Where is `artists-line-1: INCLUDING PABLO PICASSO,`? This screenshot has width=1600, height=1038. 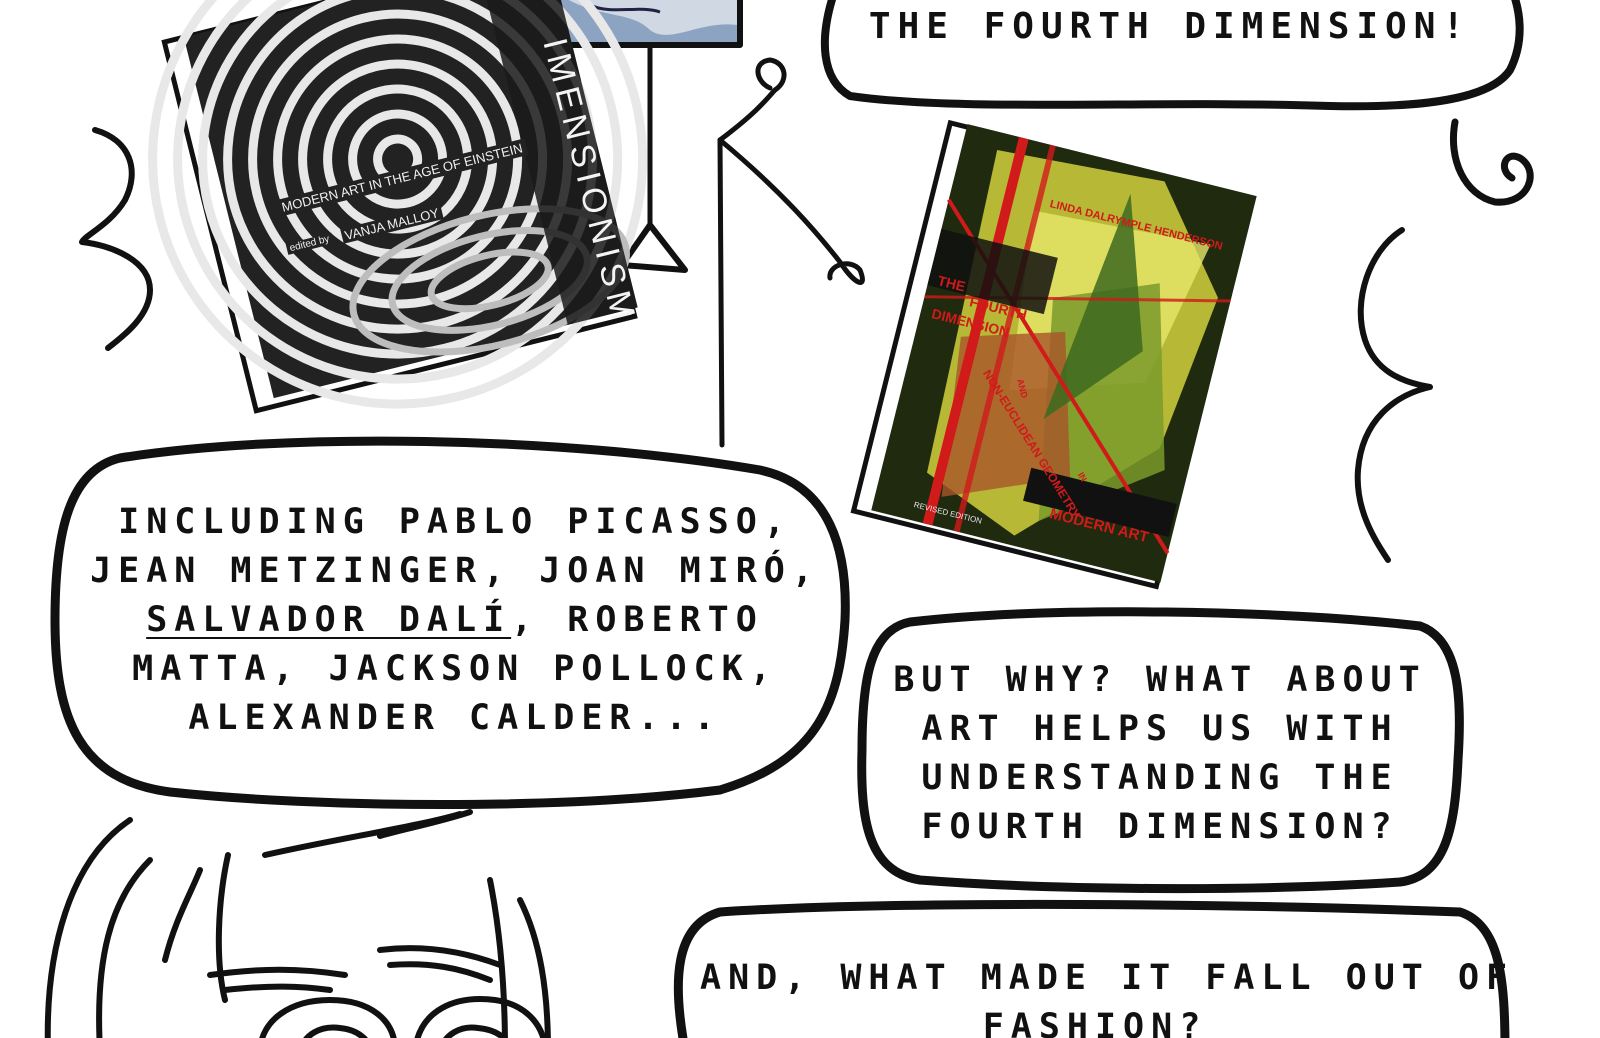
artists-line-1: INCLUDING PABLO PICASSO, is located at coordinates (455, 522).